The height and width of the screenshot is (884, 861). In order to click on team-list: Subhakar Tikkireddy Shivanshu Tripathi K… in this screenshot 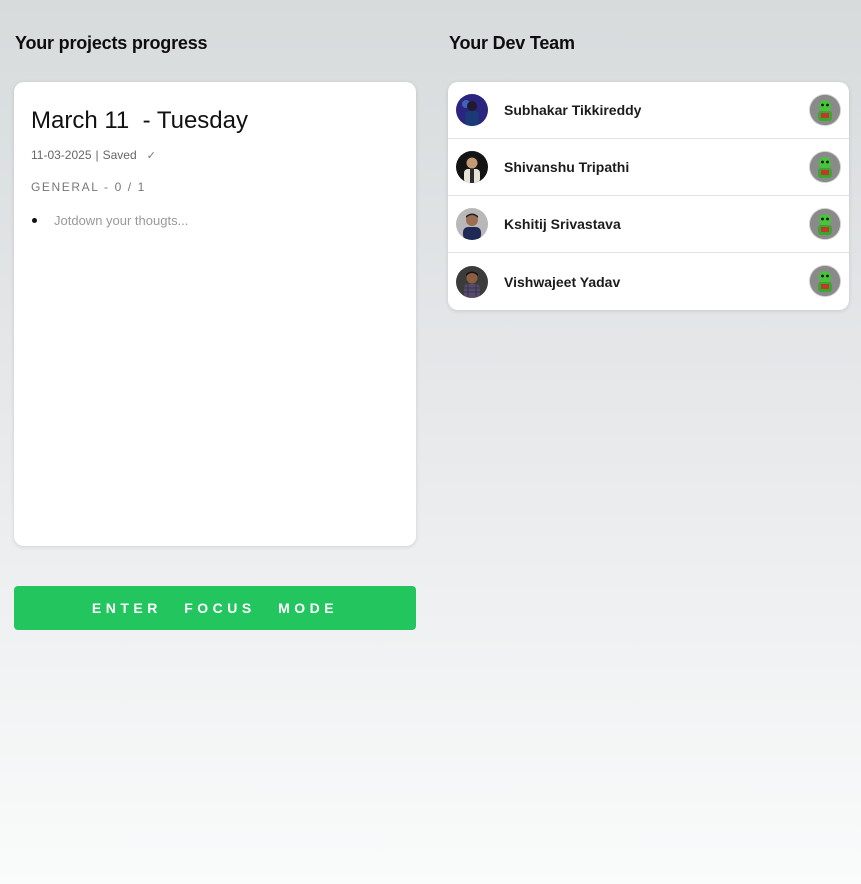, I will do `click(648, 196)`.